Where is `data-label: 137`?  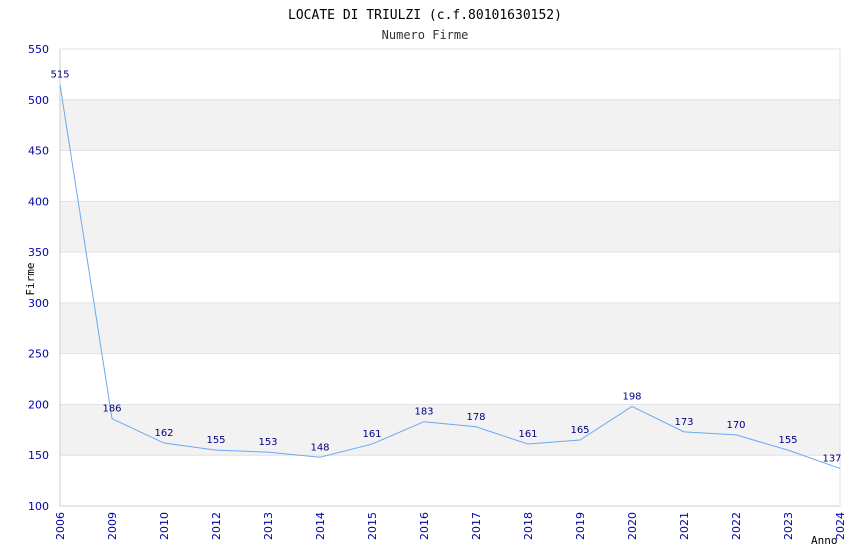 data-label: 137 is located at coordinates (831, 458).